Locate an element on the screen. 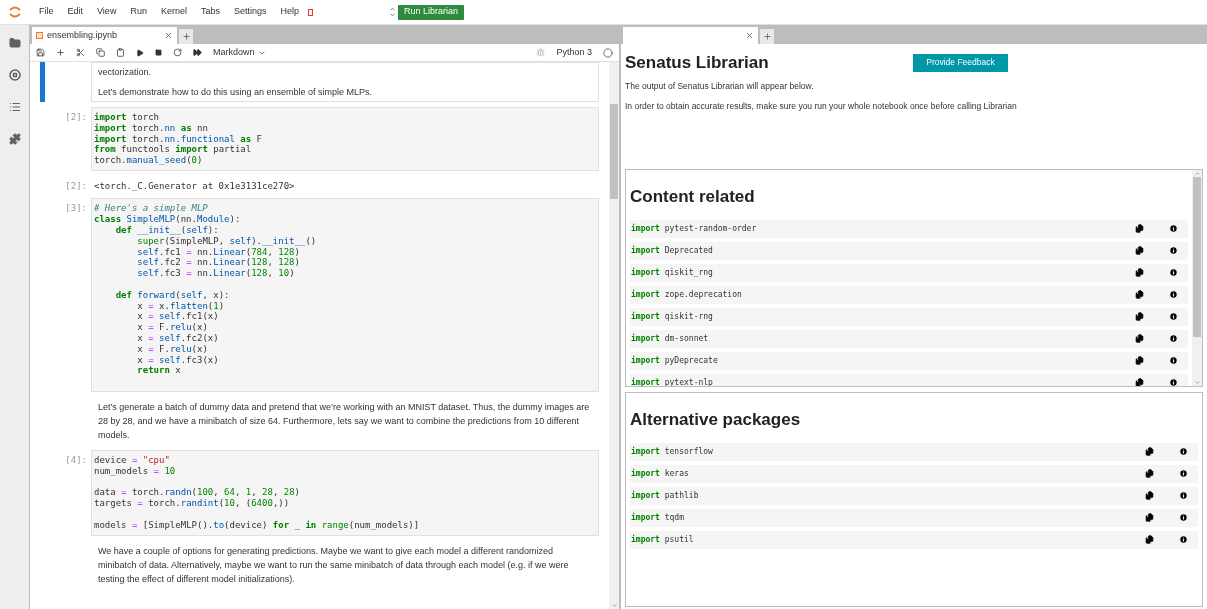 This screenshot has height=609, width=1207. import-statement: import dm-sonnet is located at coordinates (670, 338).